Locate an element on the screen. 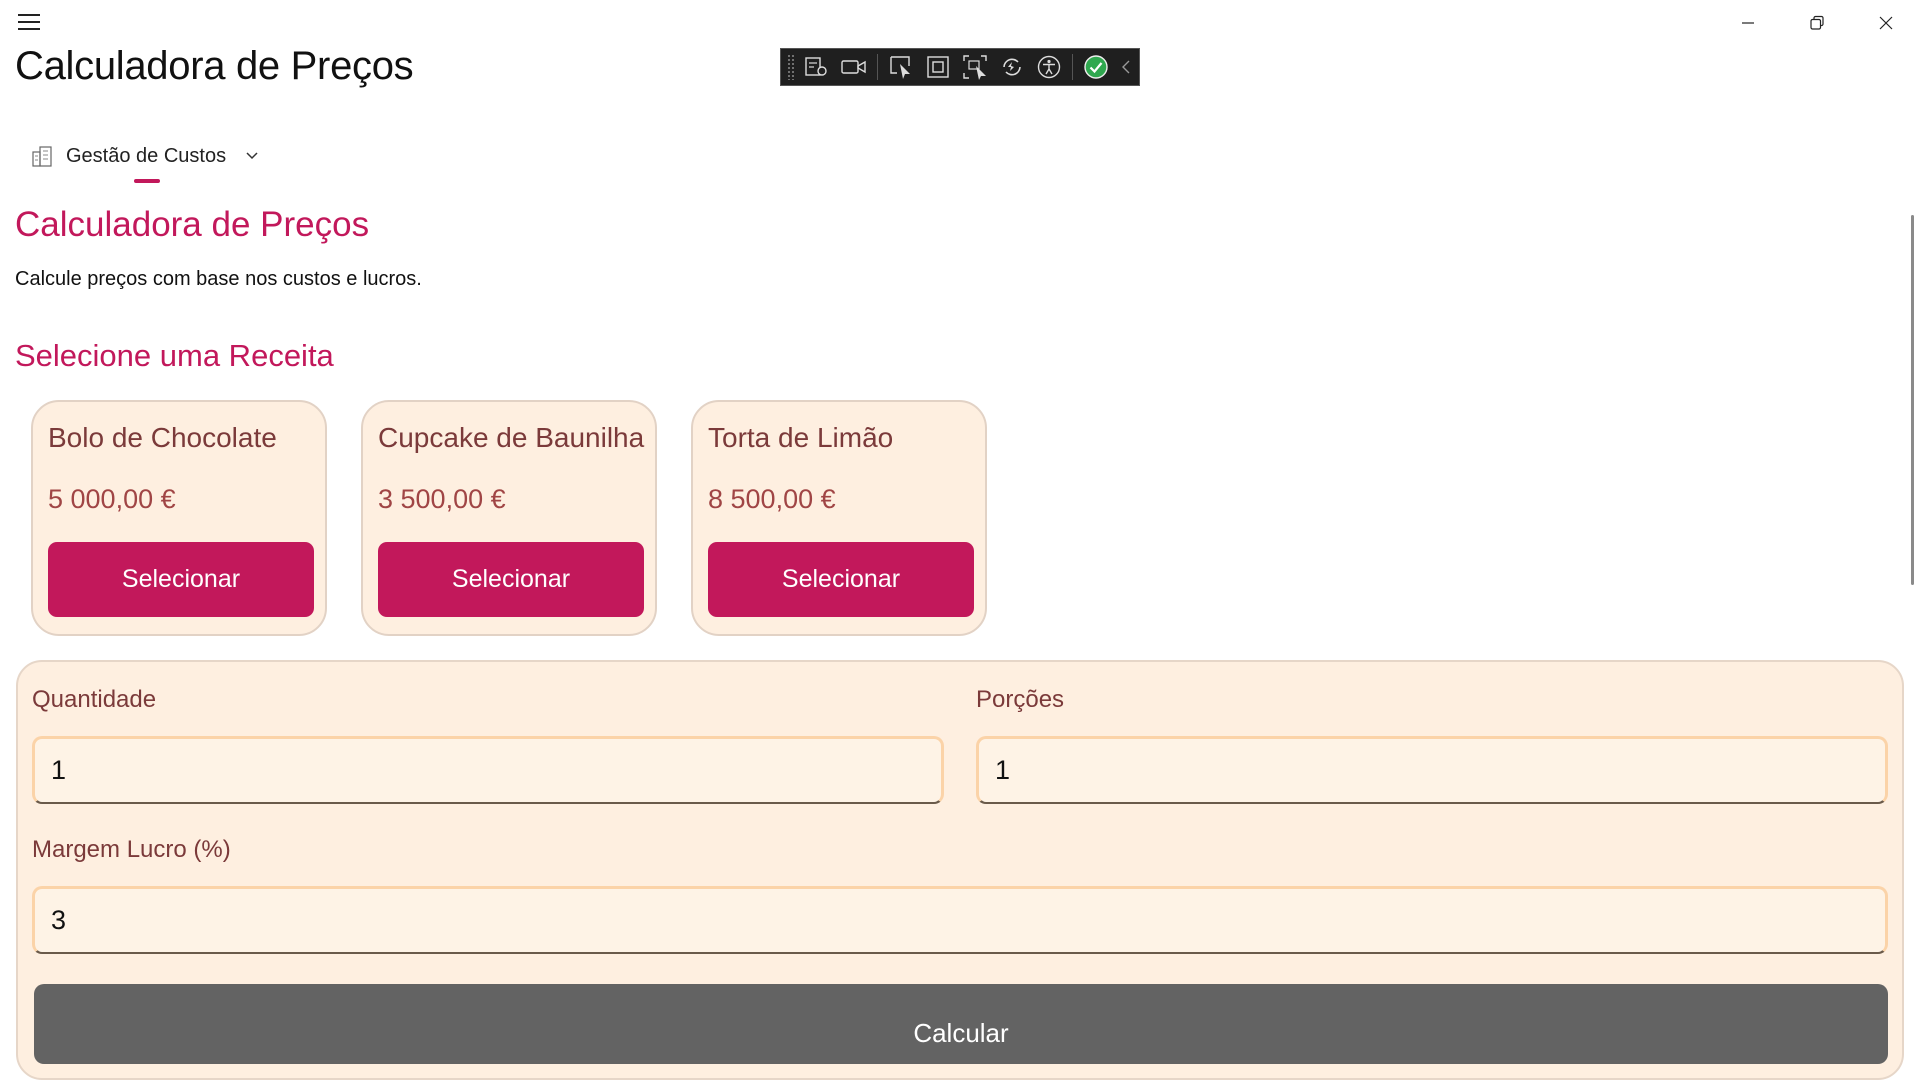  visual-tree-icon is located at coordinates (816, 66).